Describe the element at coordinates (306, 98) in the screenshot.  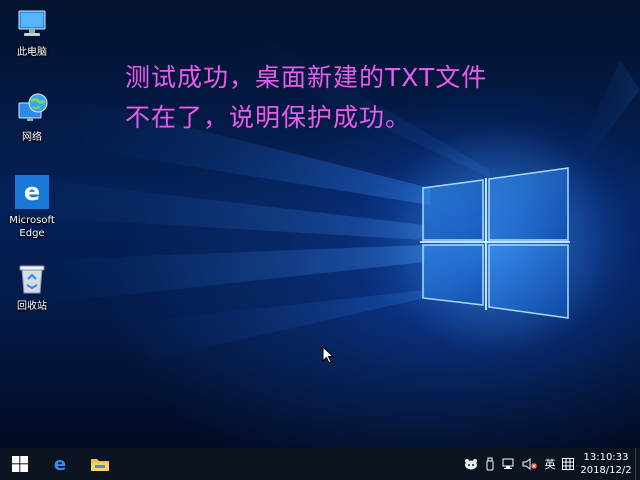
I see `annotation-text: 测试成功，桌面新建的TXT文件 不在了，说明保护成功。` at that location.